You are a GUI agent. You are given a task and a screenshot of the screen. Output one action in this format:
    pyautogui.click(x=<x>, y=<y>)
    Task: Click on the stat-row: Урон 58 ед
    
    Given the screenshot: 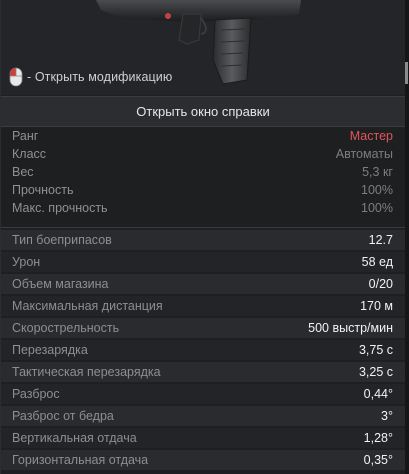 What is the action you would take?
    pyautogui.click(x=203, y=262)
    